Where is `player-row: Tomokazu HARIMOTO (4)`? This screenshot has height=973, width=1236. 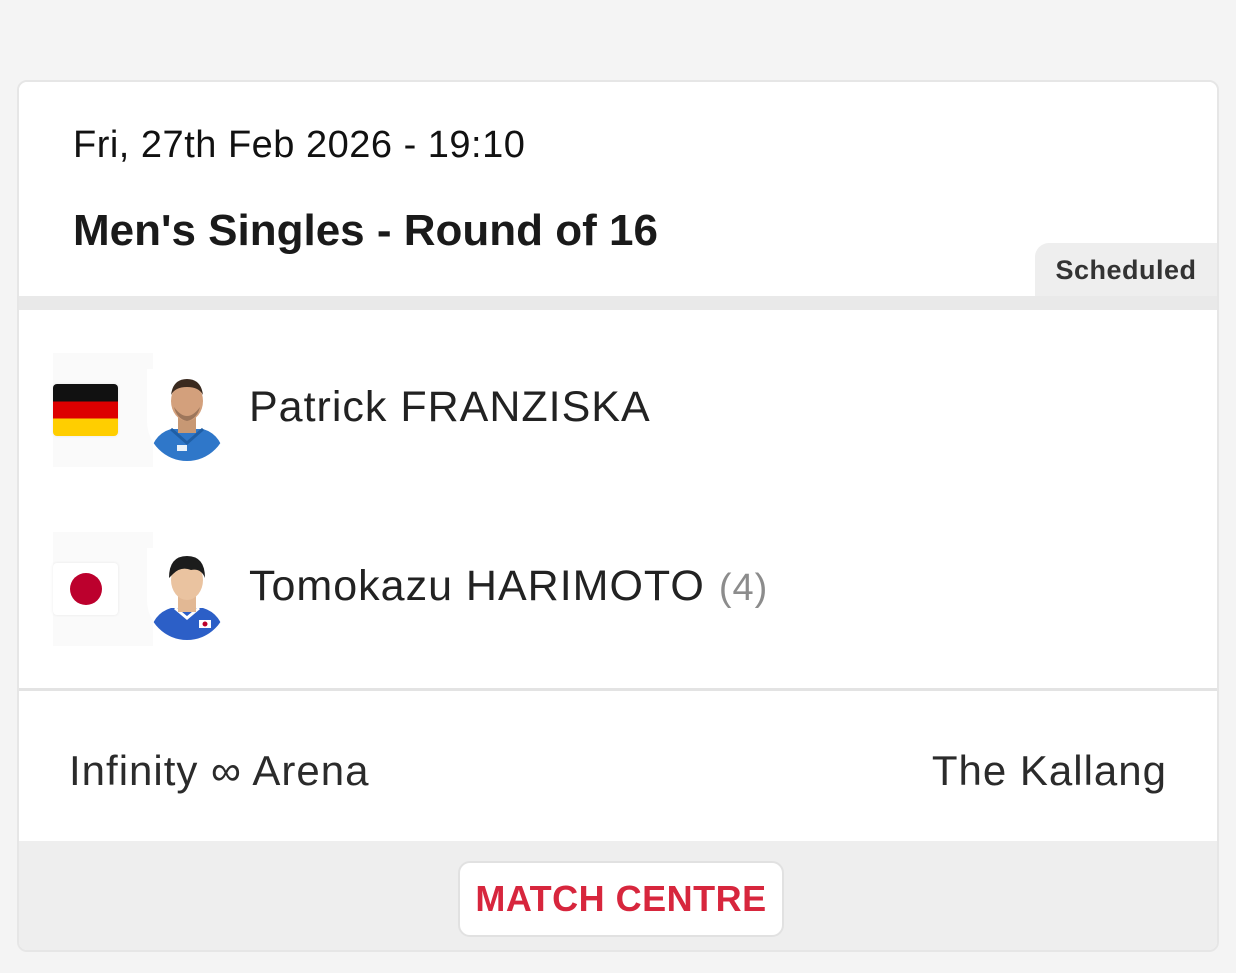
player-row: Tomokazu HARIMOTO (4) is located at coordinates (603, 589).